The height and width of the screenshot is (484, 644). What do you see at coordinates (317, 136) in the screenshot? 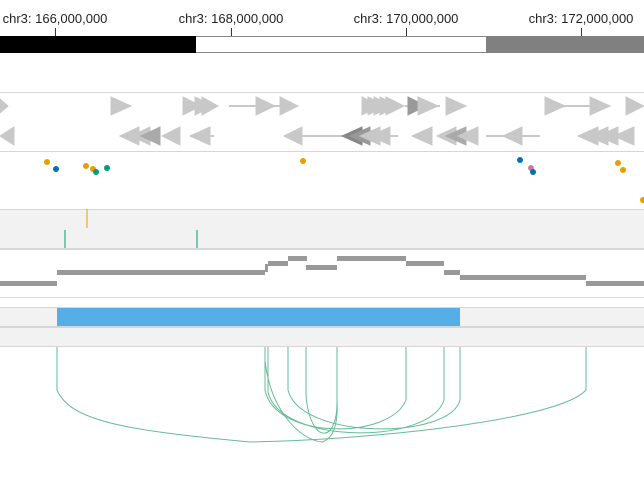
I see `gene-reverse-strand` at bounding box center [317, 136].